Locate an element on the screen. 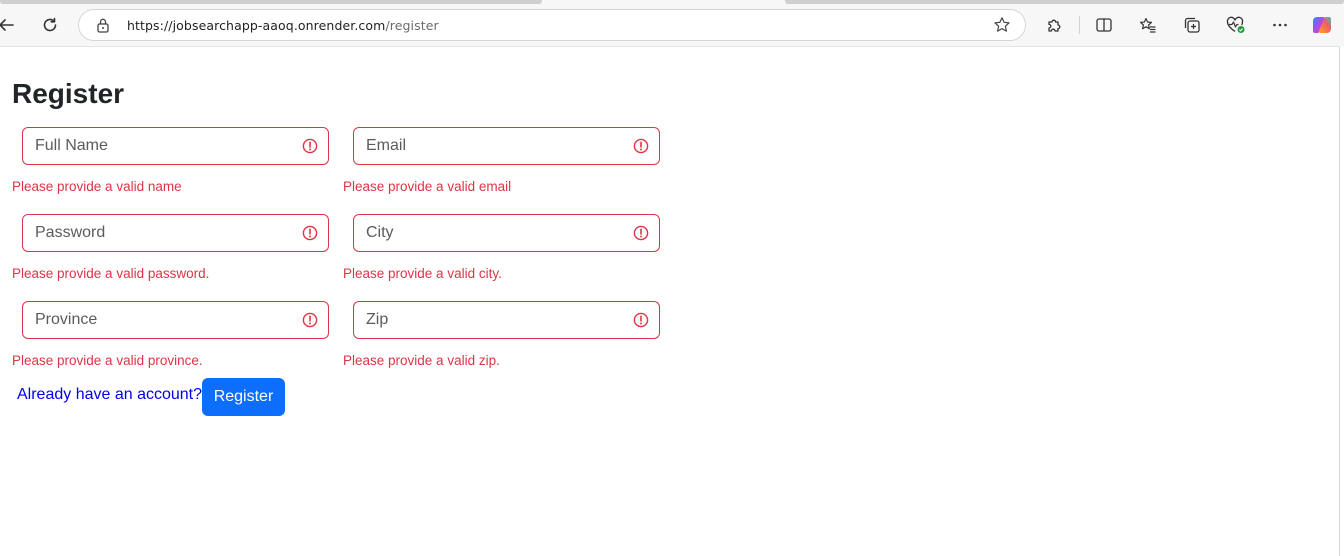 This screenshot has width=1344, height=556. favorites-button is located at coordinates (1148, 25).